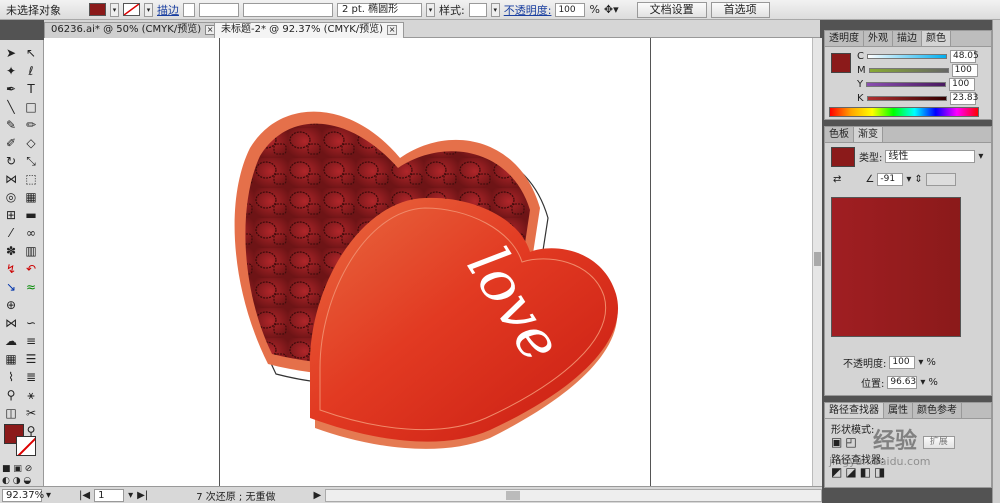 The image size is (1000, 503). I want to click on shape-builder-icon: ◎, so click(11, 197).